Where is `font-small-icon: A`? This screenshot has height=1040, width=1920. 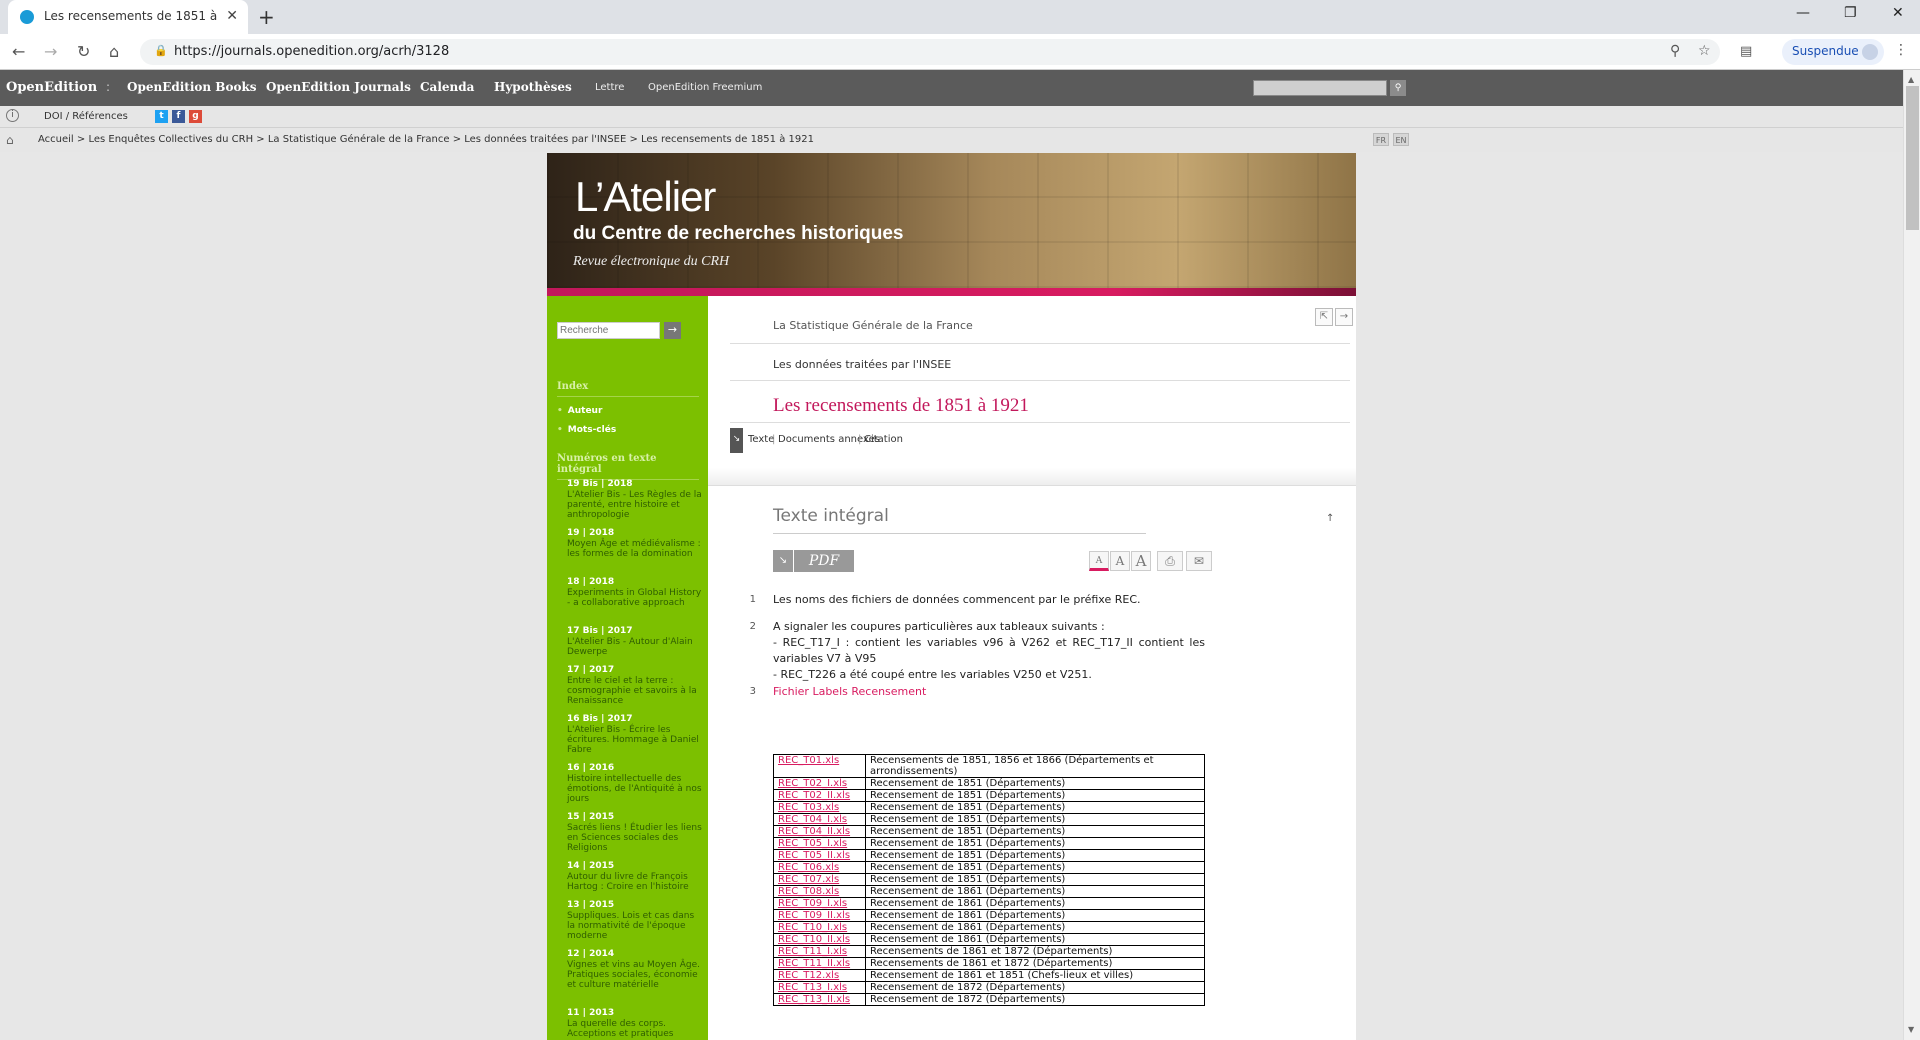 font-small-icon: A is located at coordinates (1099, 561).